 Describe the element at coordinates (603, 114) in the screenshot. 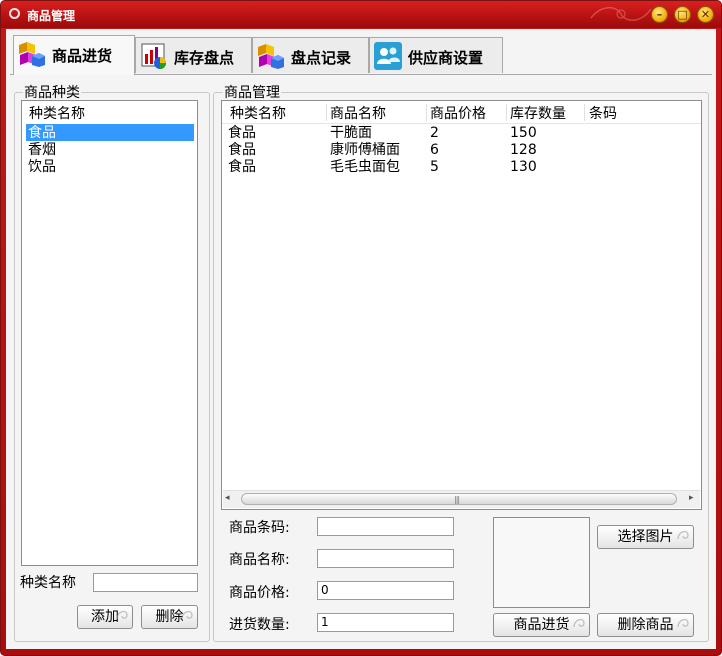

I see `column-header: 条码` at that location.